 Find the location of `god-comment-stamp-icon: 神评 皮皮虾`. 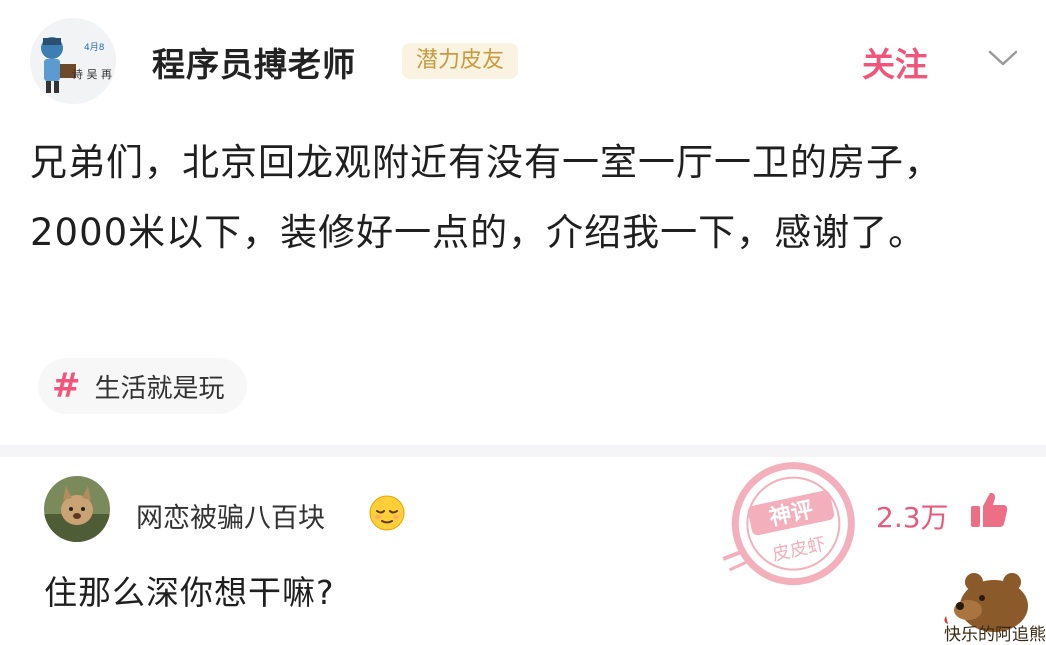

god-comment-stamp-icon: 神评 皮皮虾 is located at coordinates (792, 527).